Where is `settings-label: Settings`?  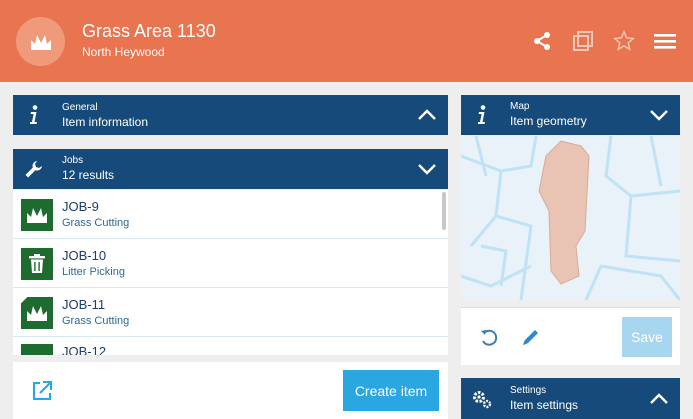 settings-label: Settings is located at coordinates (528, 390).